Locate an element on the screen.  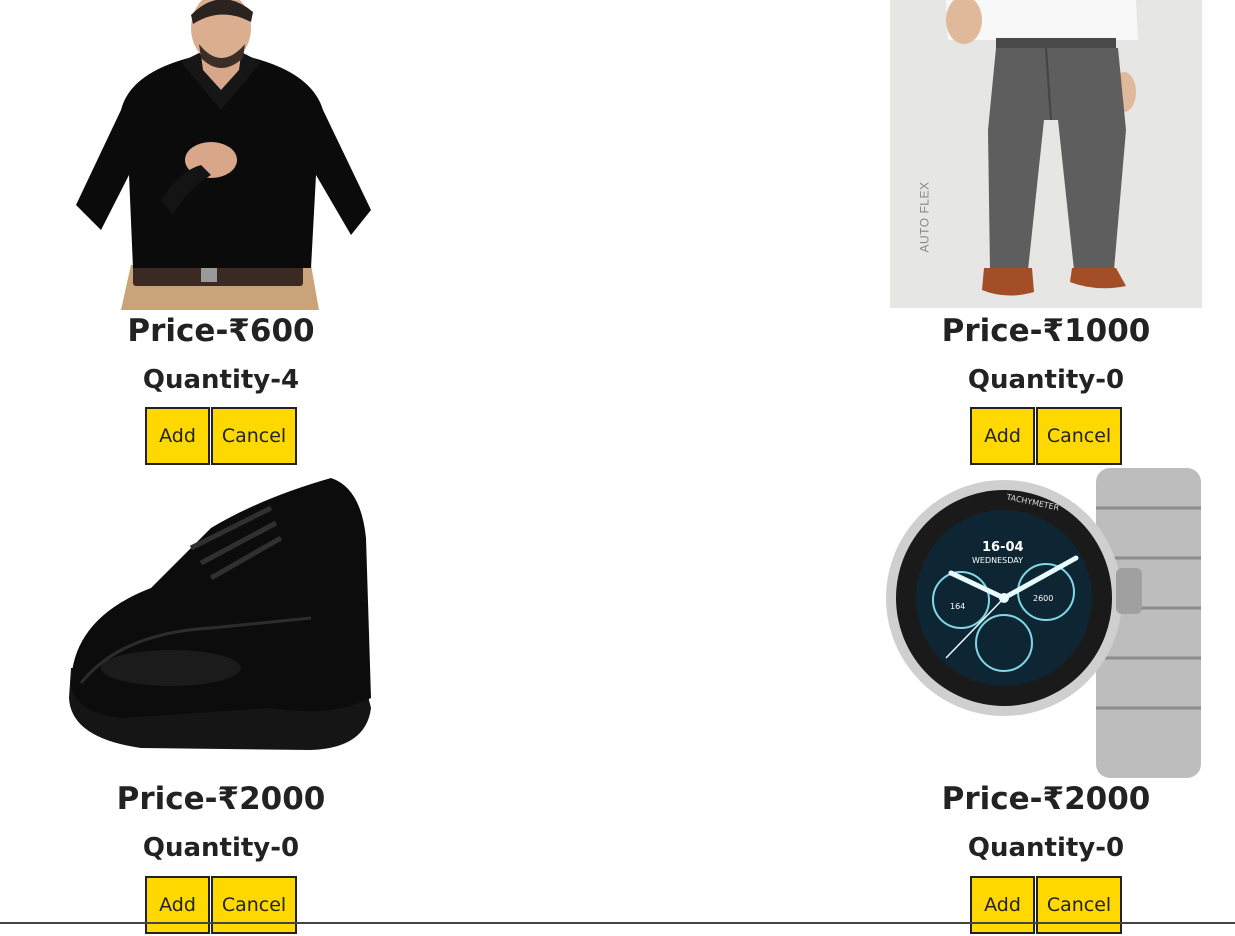
watch-left-dial-text: 164 is located at coordinates (958, 606).